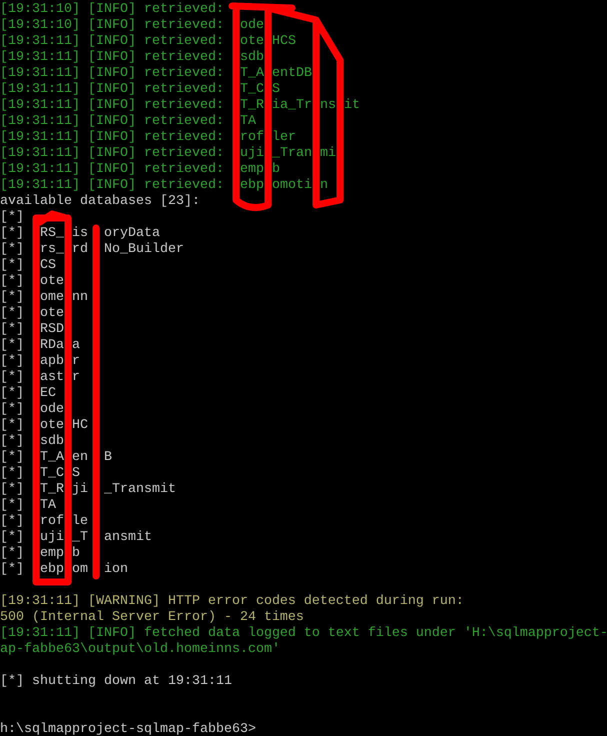  What do you see at coordinates (140, 650) in the screenshot?
I see `info-log-line: ap-fabbe63\output\old.homeinns.com'` at bounding box center [140, 650].